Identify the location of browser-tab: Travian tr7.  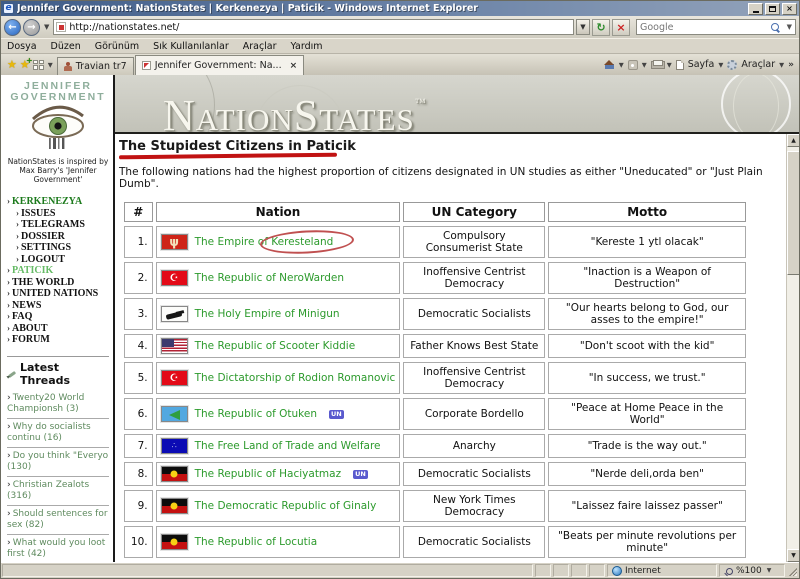
(95, 66).